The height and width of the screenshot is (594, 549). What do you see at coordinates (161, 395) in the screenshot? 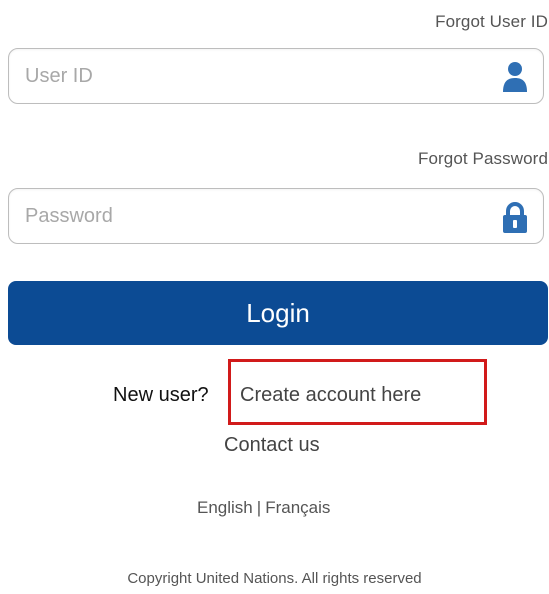
I see `new-user-label: New user?` at bounding box center [161, 395].